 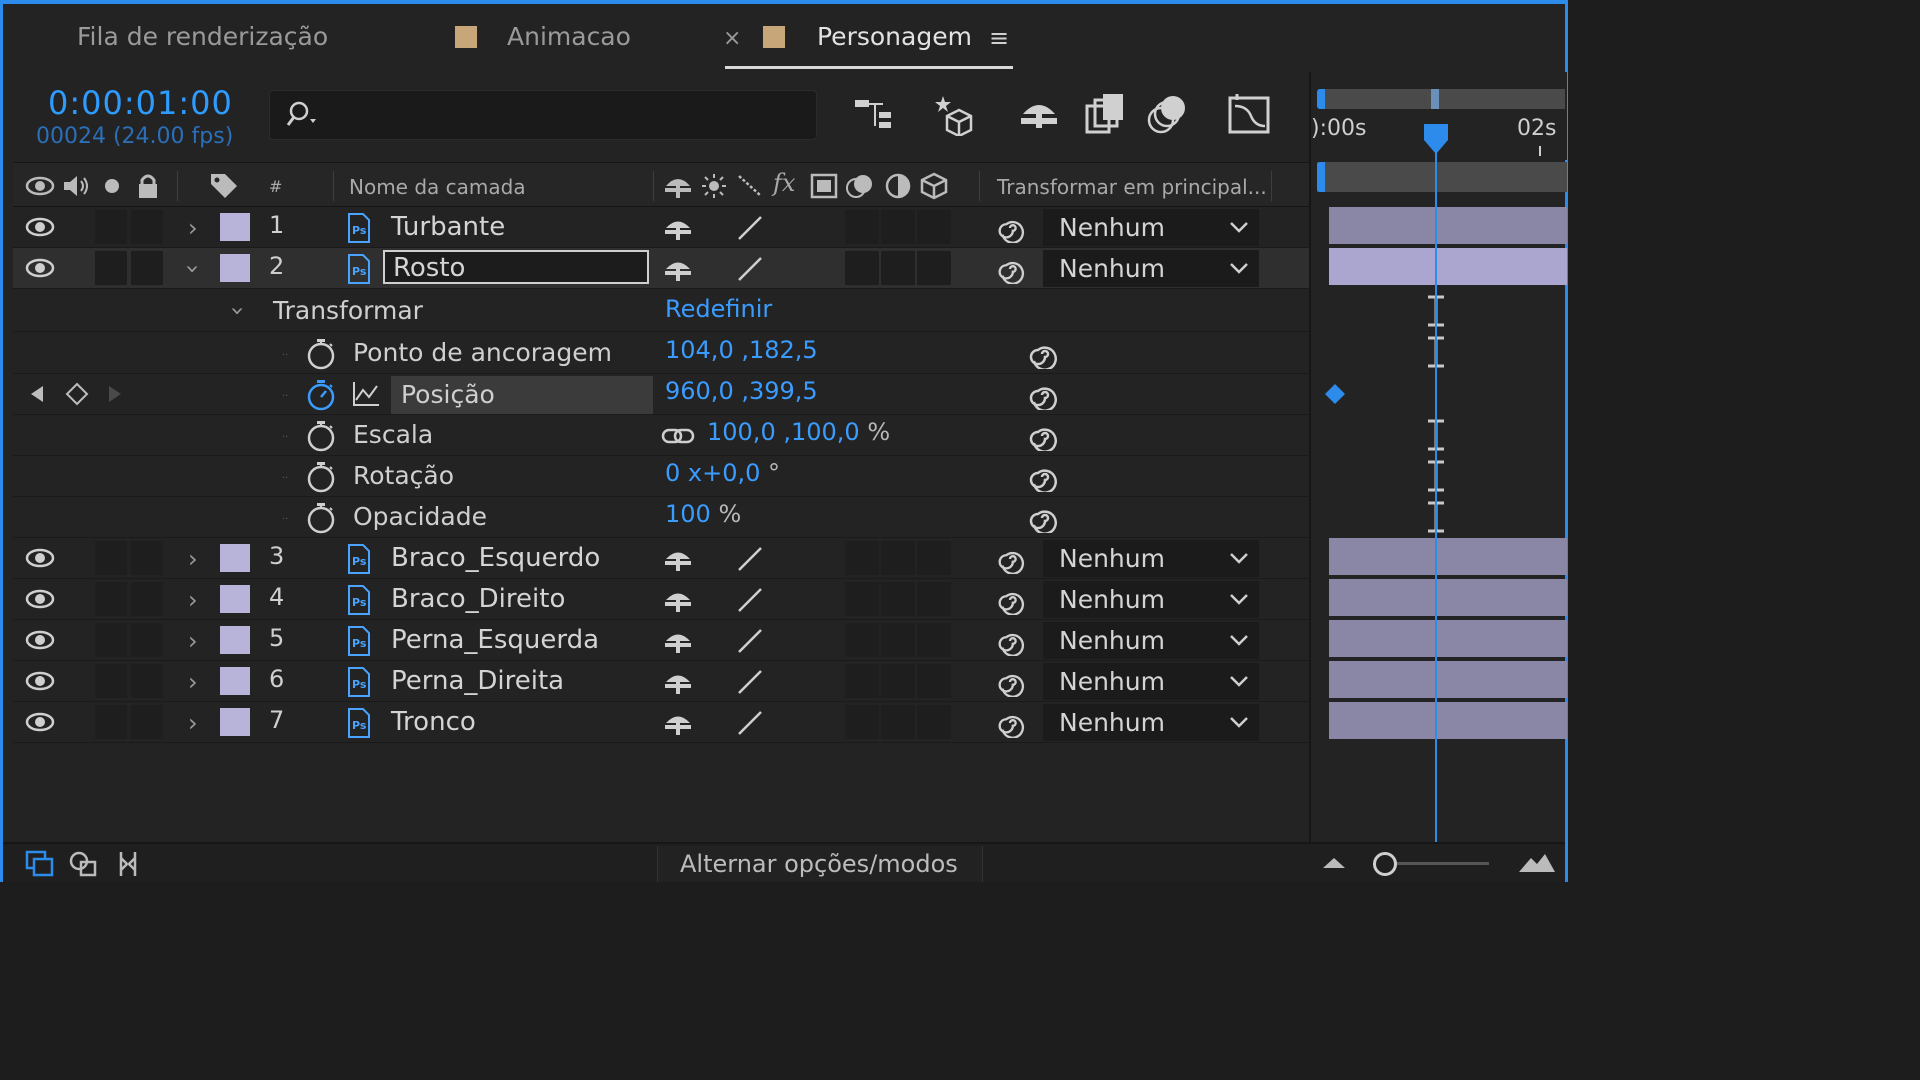 What do you see at coordinates (114, 394) in the screenshot?
I see `next-keyframe-icon` at bounding box center [114, 394].